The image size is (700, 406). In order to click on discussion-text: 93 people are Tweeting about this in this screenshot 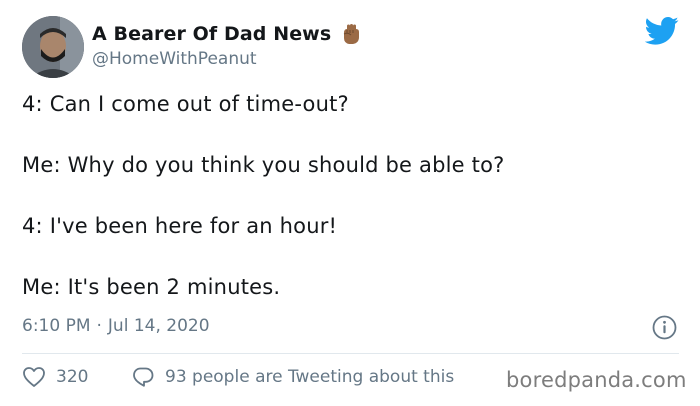, I will do `click(310, 377)`.